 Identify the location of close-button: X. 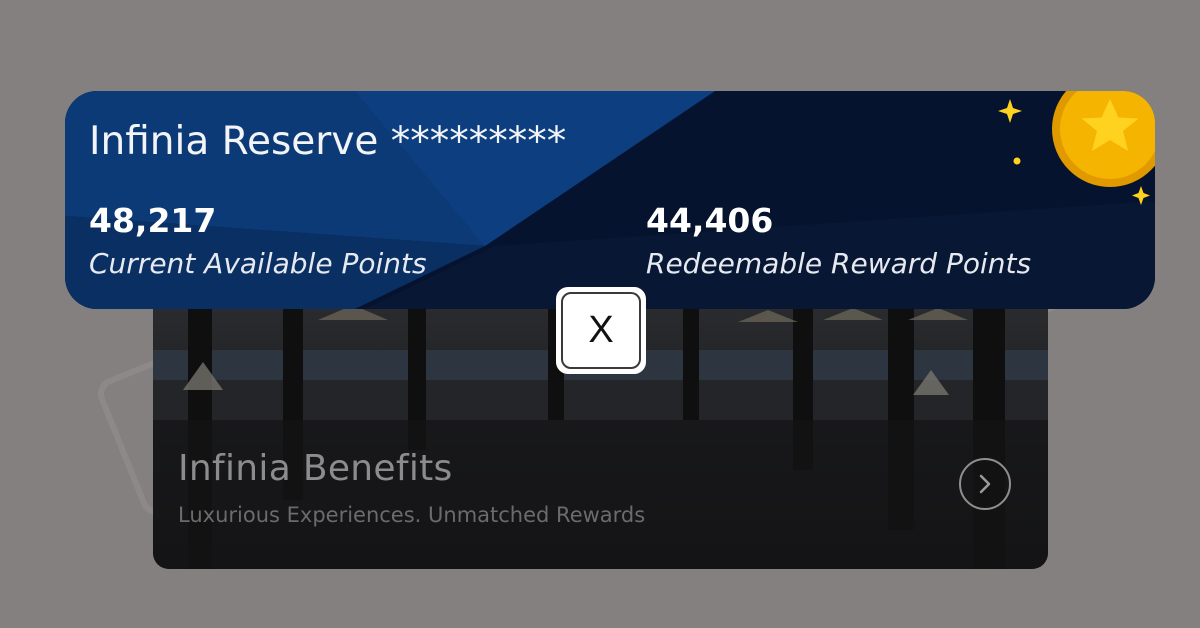
(601, 330).